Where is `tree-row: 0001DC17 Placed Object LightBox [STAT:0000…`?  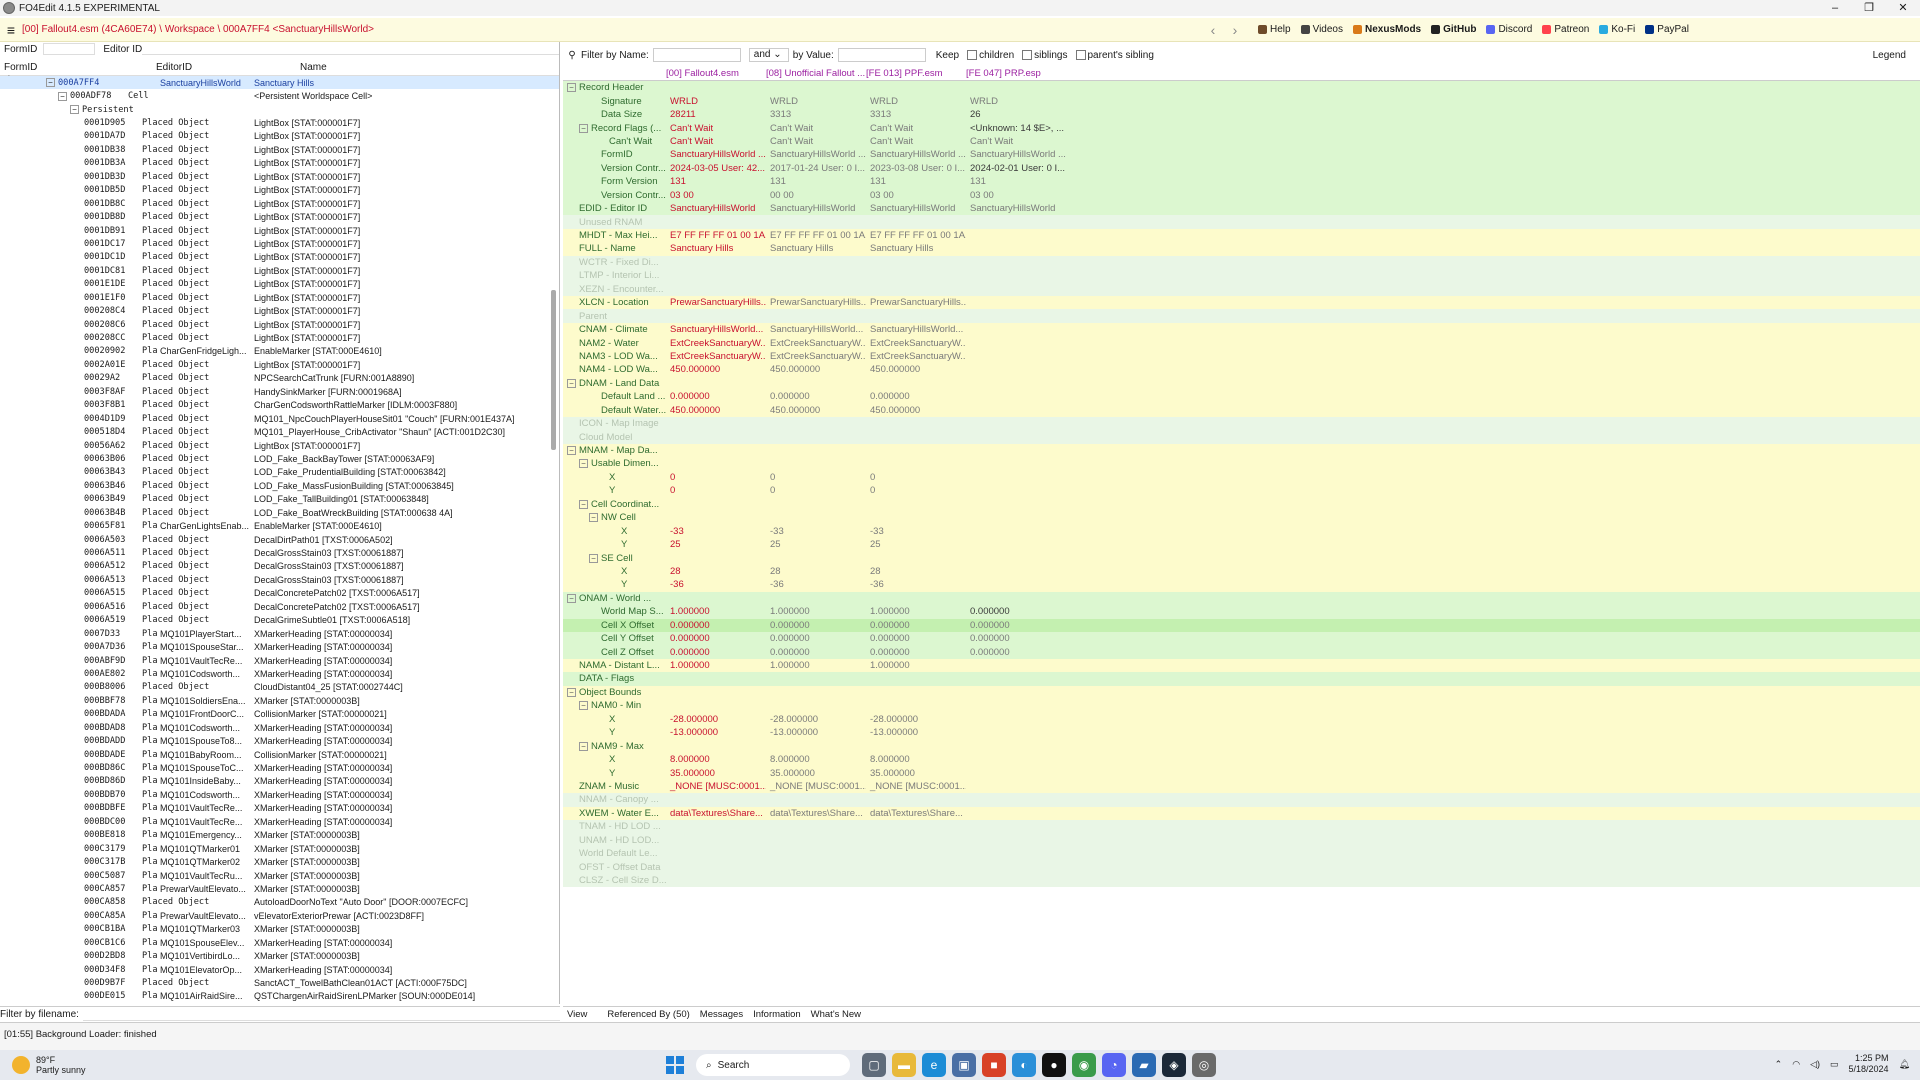
tree-row: 0001DC17 Placed Object LightBox [STAT:0000… is located at coordinates (279, 243).